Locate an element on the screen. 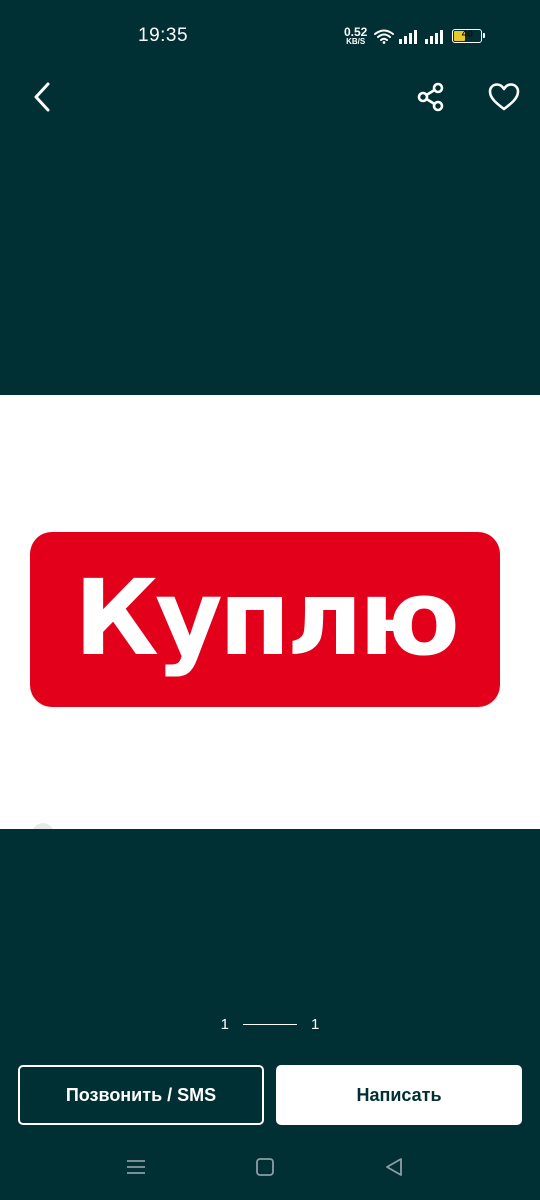  status-indicators: 0.52 KB/S 40 is located at coordinates (415, 36).